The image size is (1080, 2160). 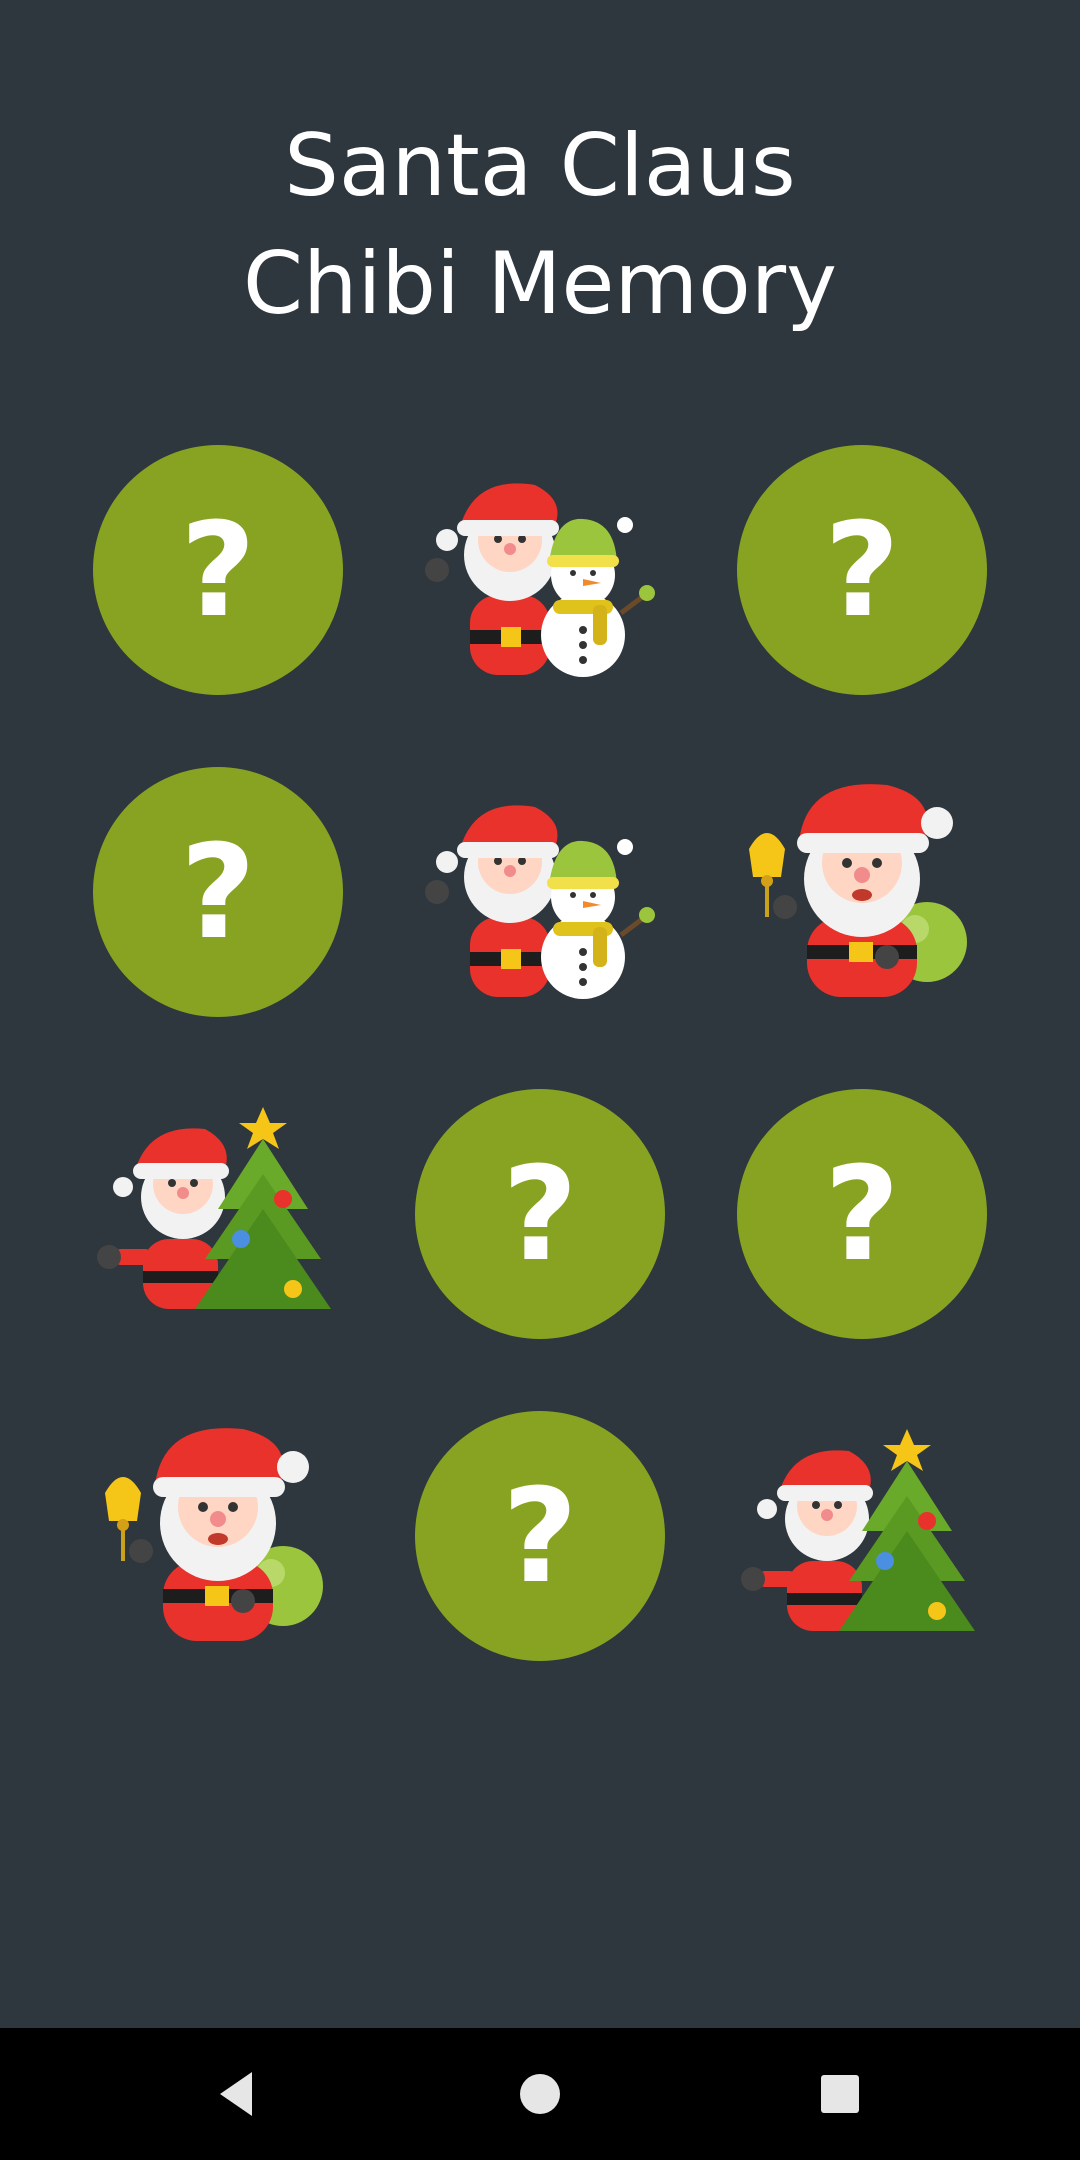 I want to click on home-icon, so click(x=540, y=2094).